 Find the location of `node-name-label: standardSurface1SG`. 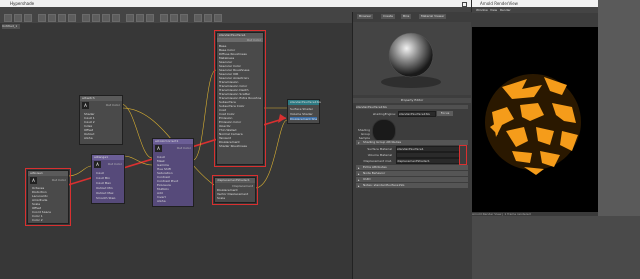

node-name-label: standardSurface1SG is located at coordinates (412, 107).